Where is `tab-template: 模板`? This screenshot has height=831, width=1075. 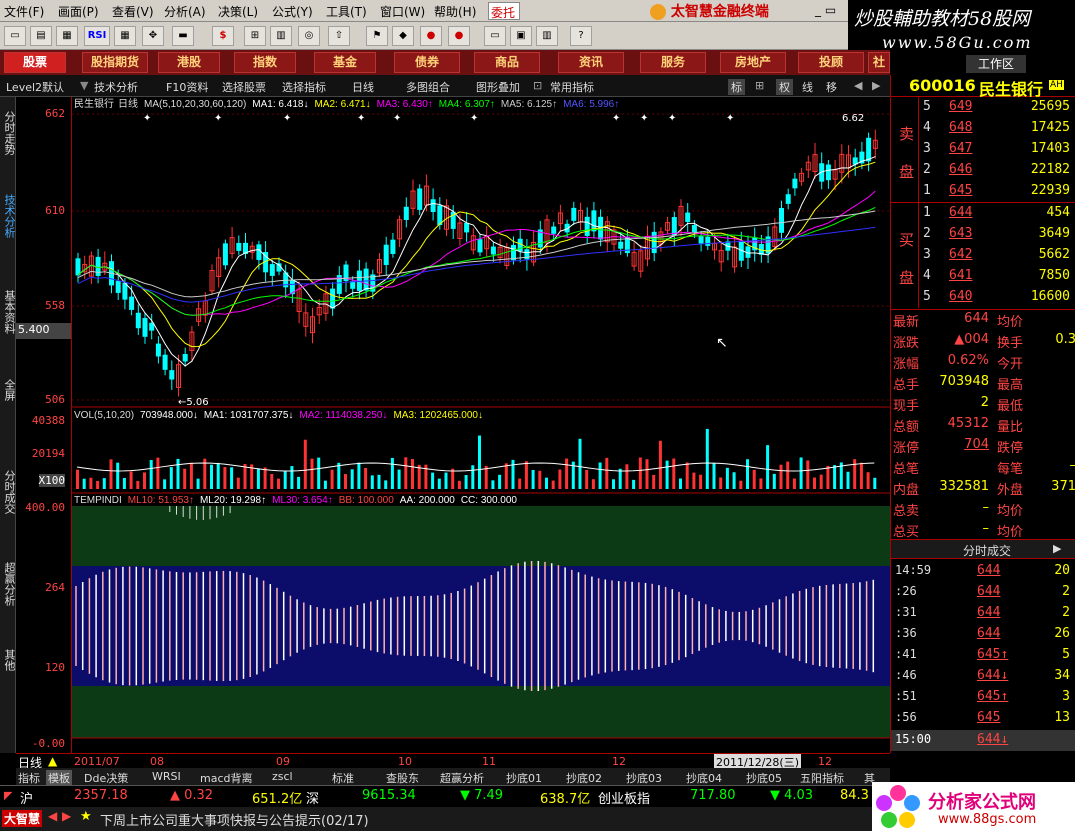 tab-template: 模板 is located at coordinates (59, 778).